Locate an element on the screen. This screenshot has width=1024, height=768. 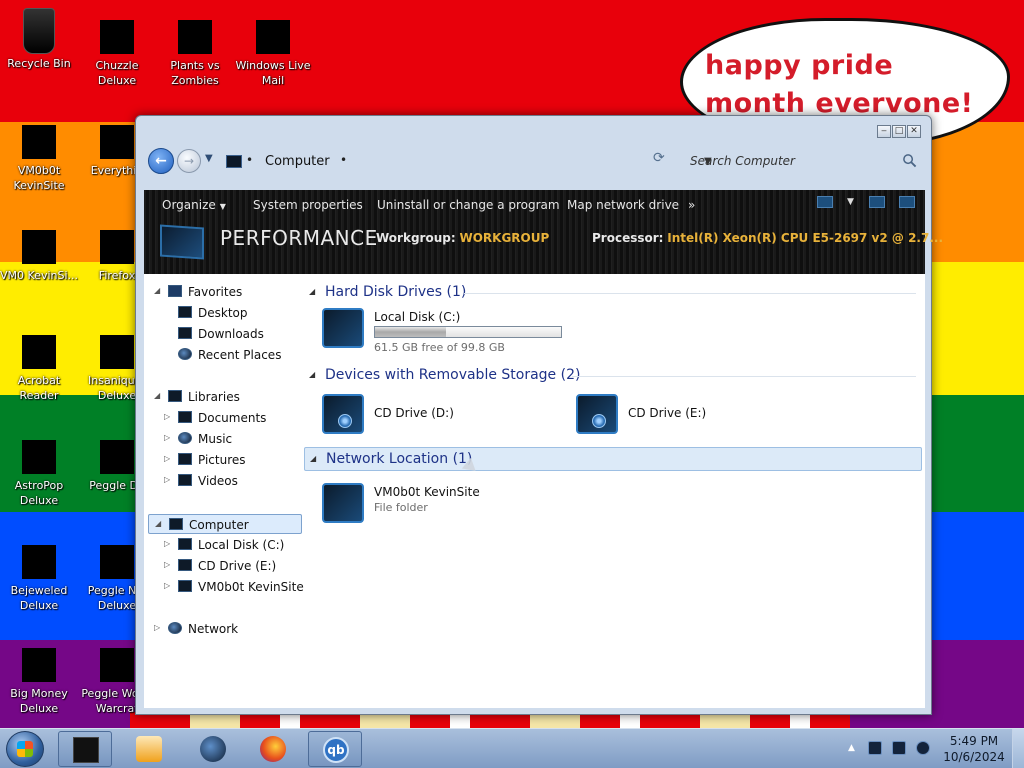
group-header-hard-disk-drives: ◢ Hard Disk Drives (1) is located at coordinates (613, 293).